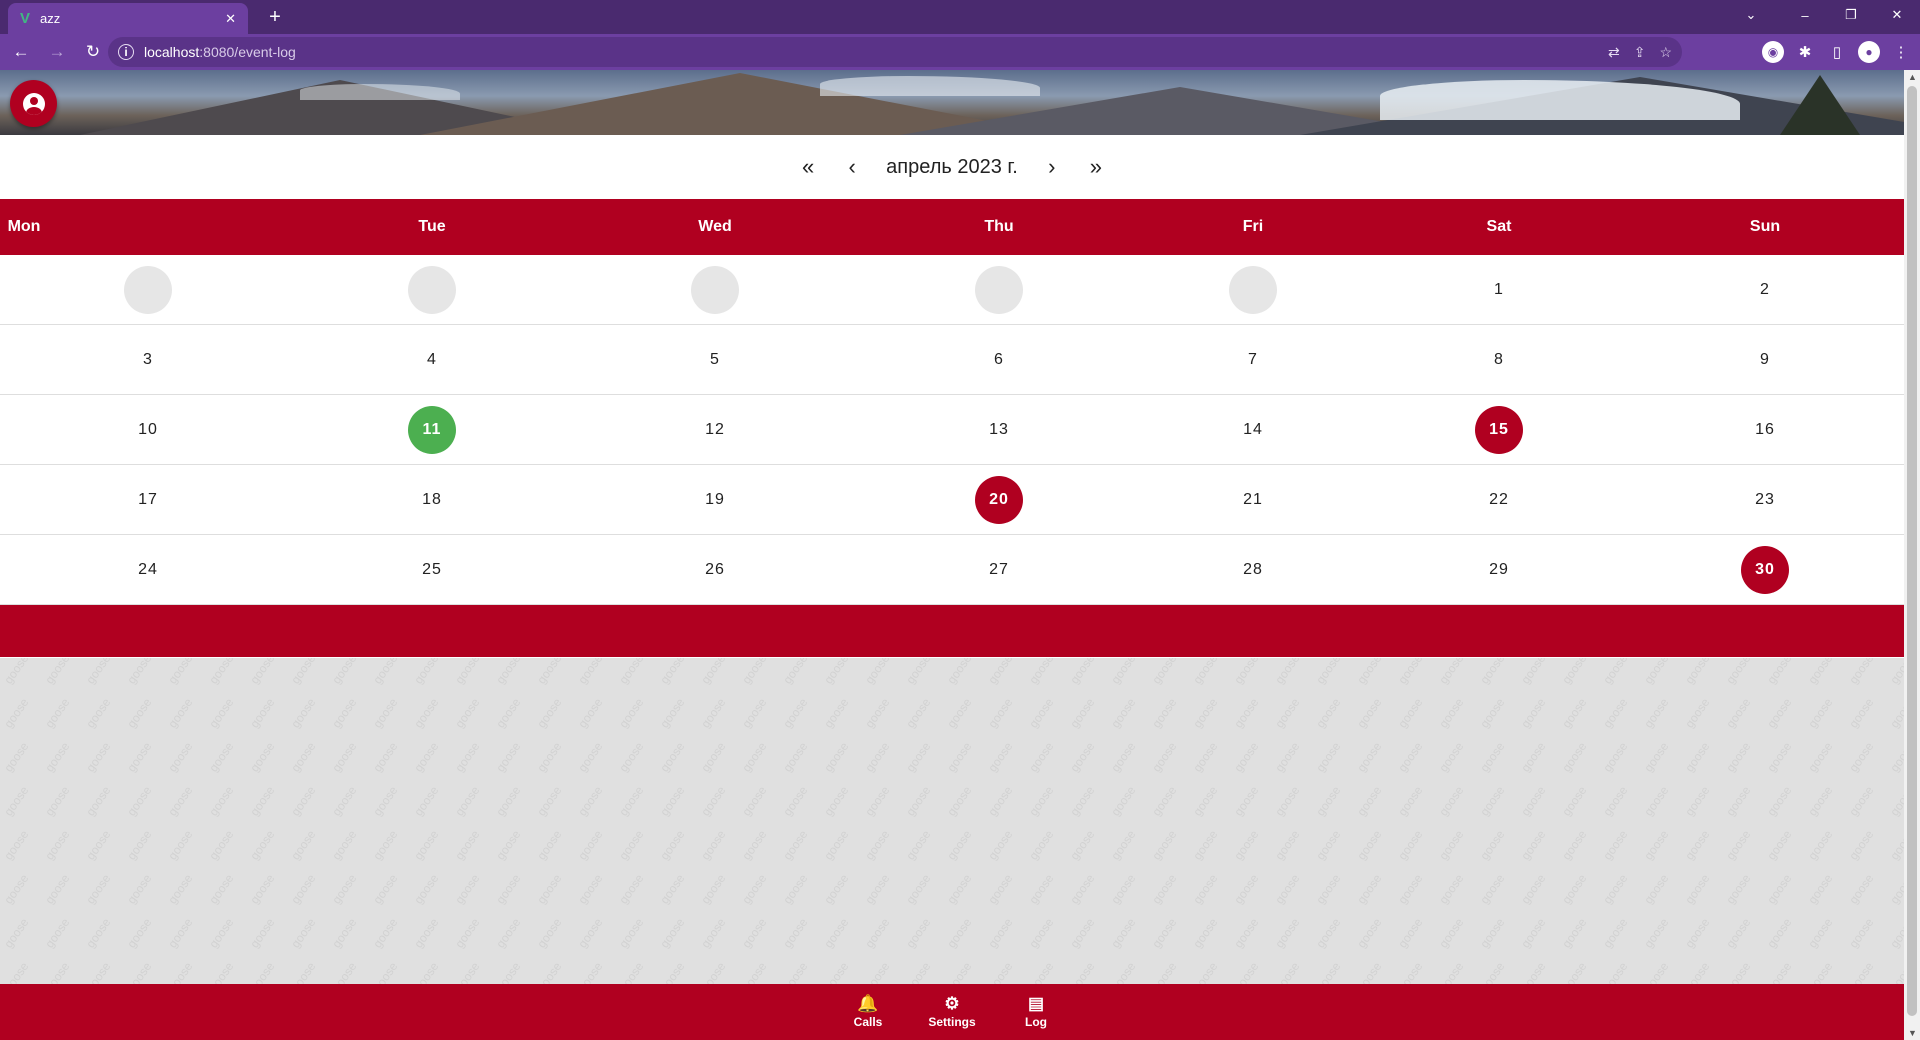 The width and height of the screenshot is (1920, 1040). I want to click on browser-tab: V azz ✕, so click(128, 18).